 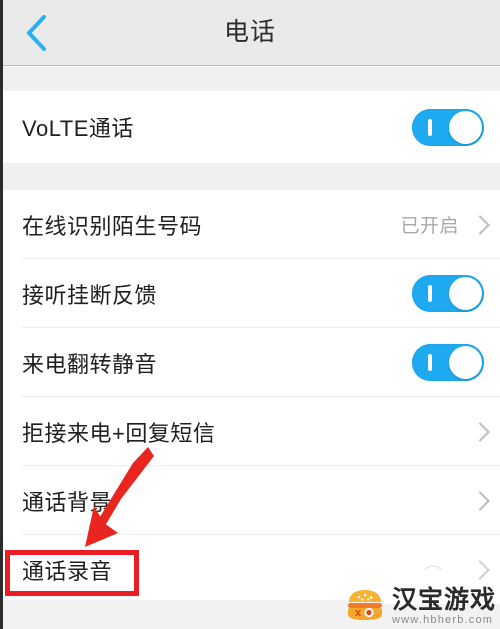 What do you see at coordinates (90, 295) in the screenshot?
I see `row-label: 接听挂断反馈` at bounding box center [90, 295].